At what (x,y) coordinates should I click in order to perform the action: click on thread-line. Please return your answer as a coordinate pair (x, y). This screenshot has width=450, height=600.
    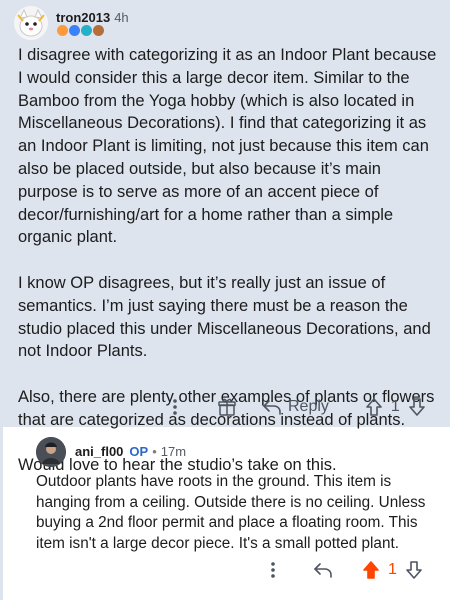
    Looking at the image, I should click on (1, 513).